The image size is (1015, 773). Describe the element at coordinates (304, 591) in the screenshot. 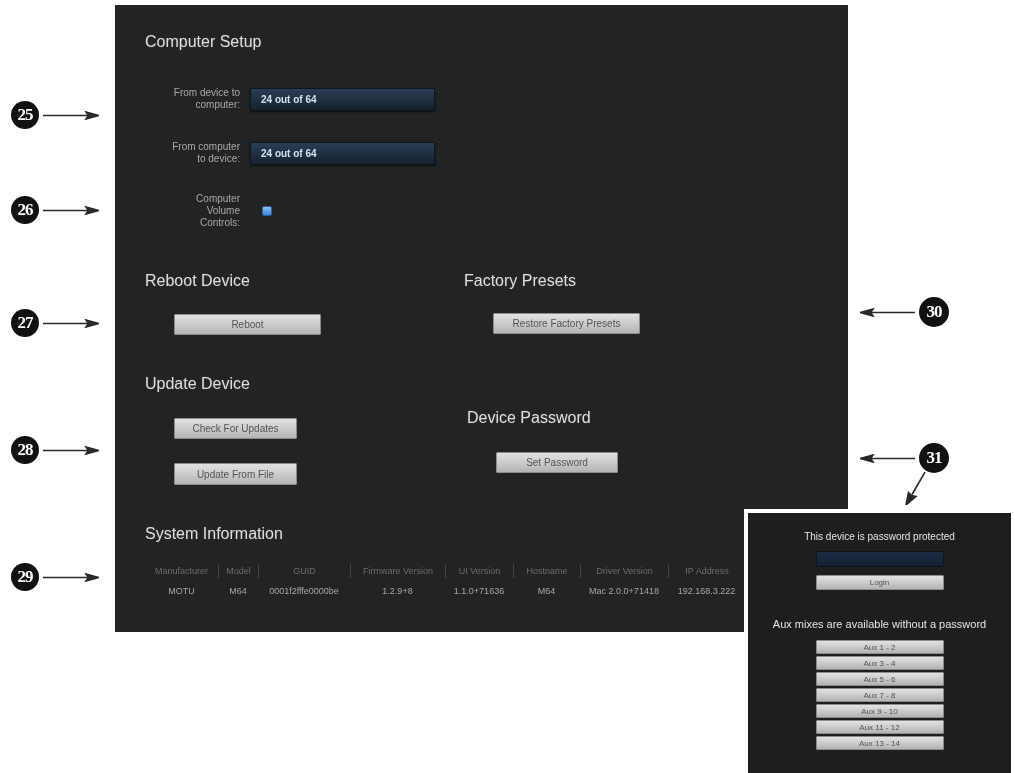

I see `table-cell-text: 0001f2fffe0000be` at that location.